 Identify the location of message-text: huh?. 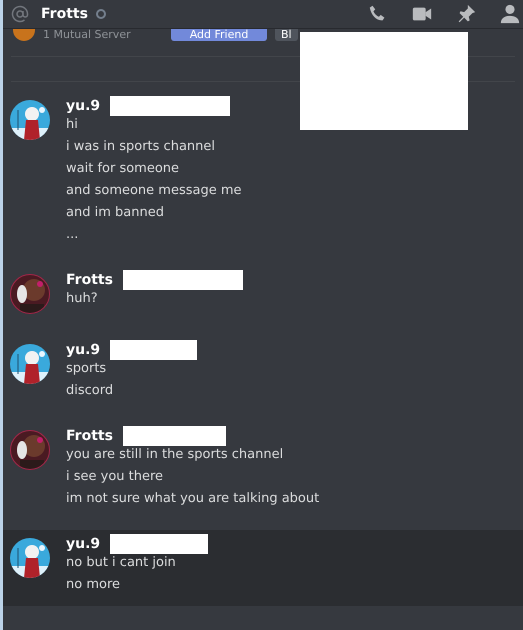
(82, 299).